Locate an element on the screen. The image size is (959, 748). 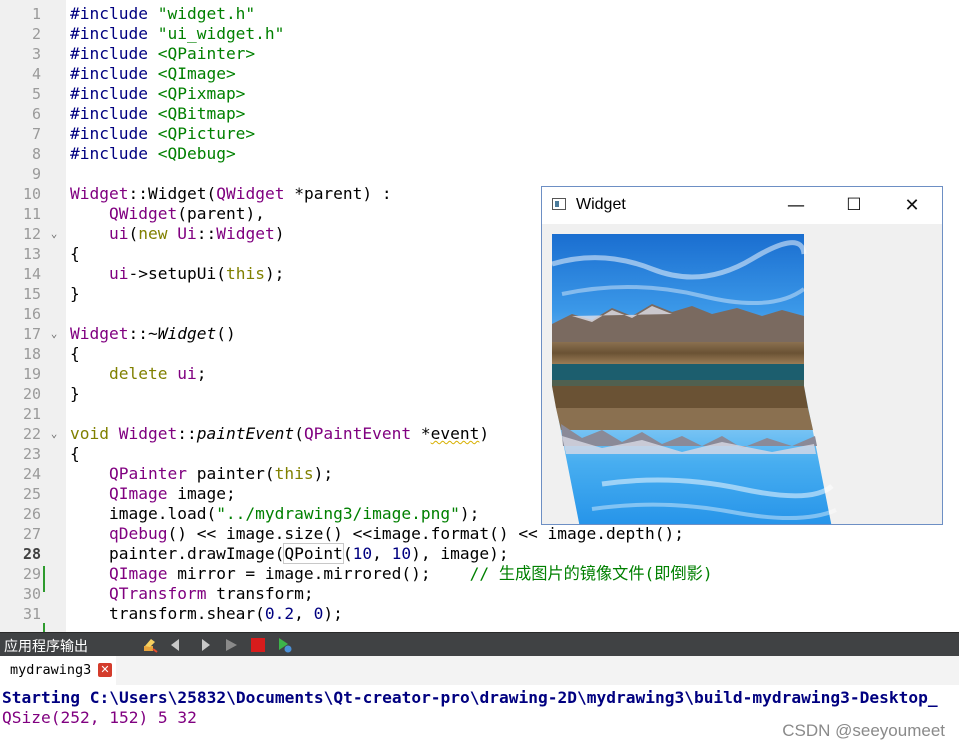
arrow-left-icon is located at coordinates (177, 645).